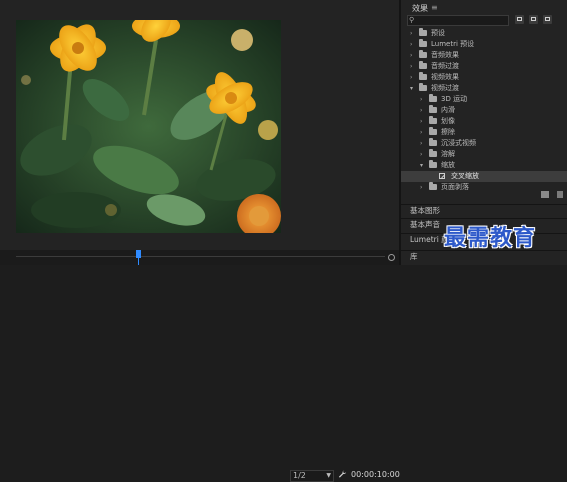  Describe the element at coordinates (545, 194) in the screenshot. I see `new-bin-icon` at that location.